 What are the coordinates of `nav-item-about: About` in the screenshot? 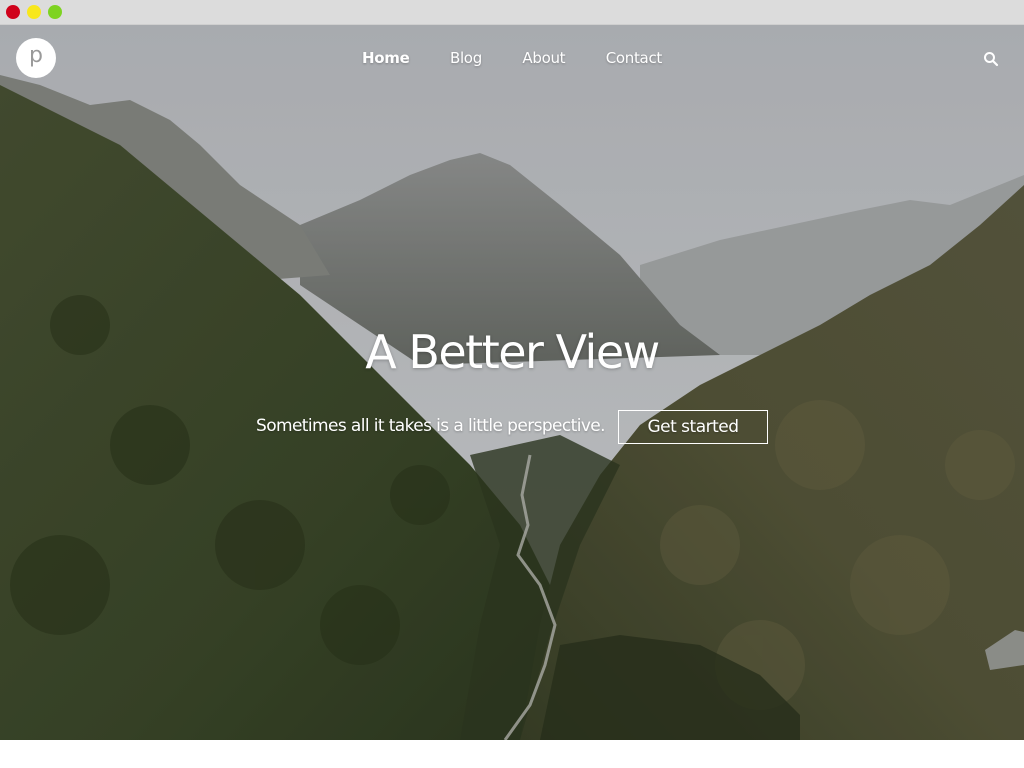 It's located at (543, 58).